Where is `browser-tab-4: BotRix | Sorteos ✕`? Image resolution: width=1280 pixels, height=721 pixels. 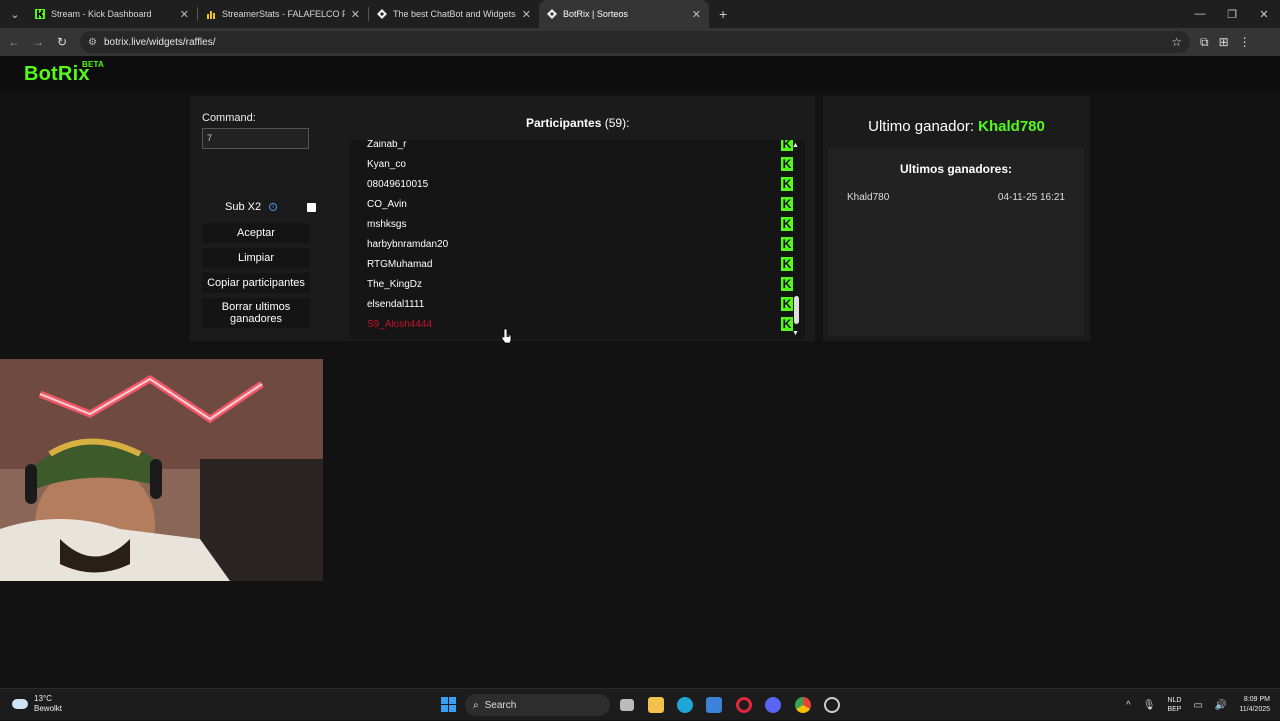
browser-tab-4: BotRix | Sorteos ✕ is located at coordinates (624, 14).